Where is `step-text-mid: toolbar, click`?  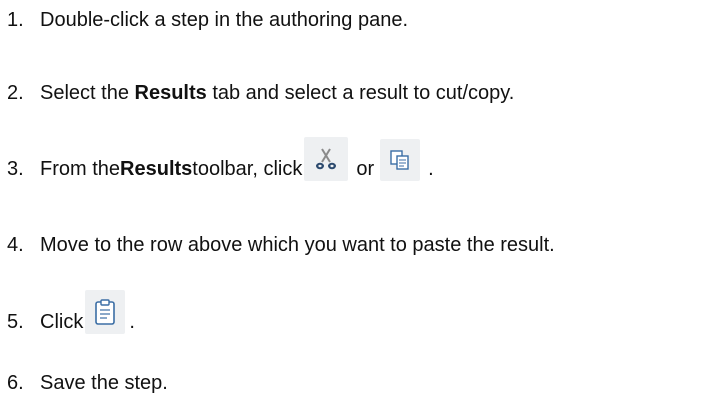
step-text-mid: toolbar, click is located at coordinates (247, 169).